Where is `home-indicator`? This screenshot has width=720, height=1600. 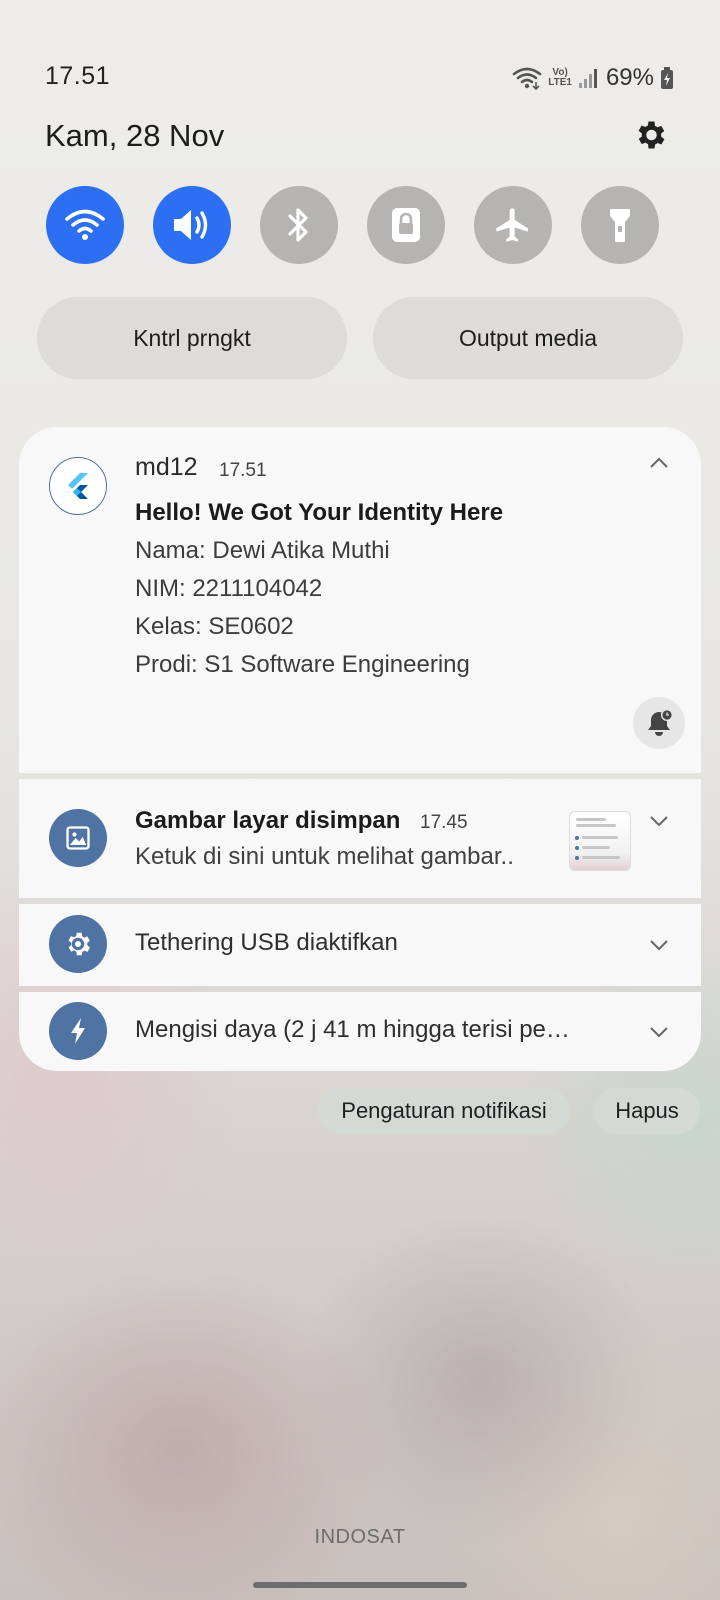 home-indicator is located at coordinates (360, 1585).